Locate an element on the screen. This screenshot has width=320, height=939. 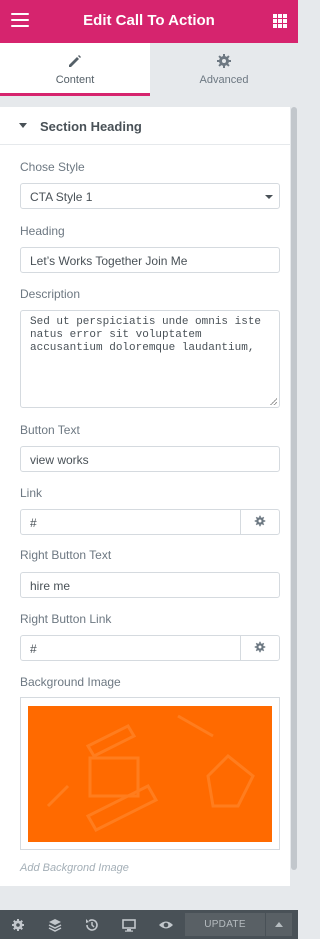
section-toggle: Section Heading is located at coordinates (145, 126).